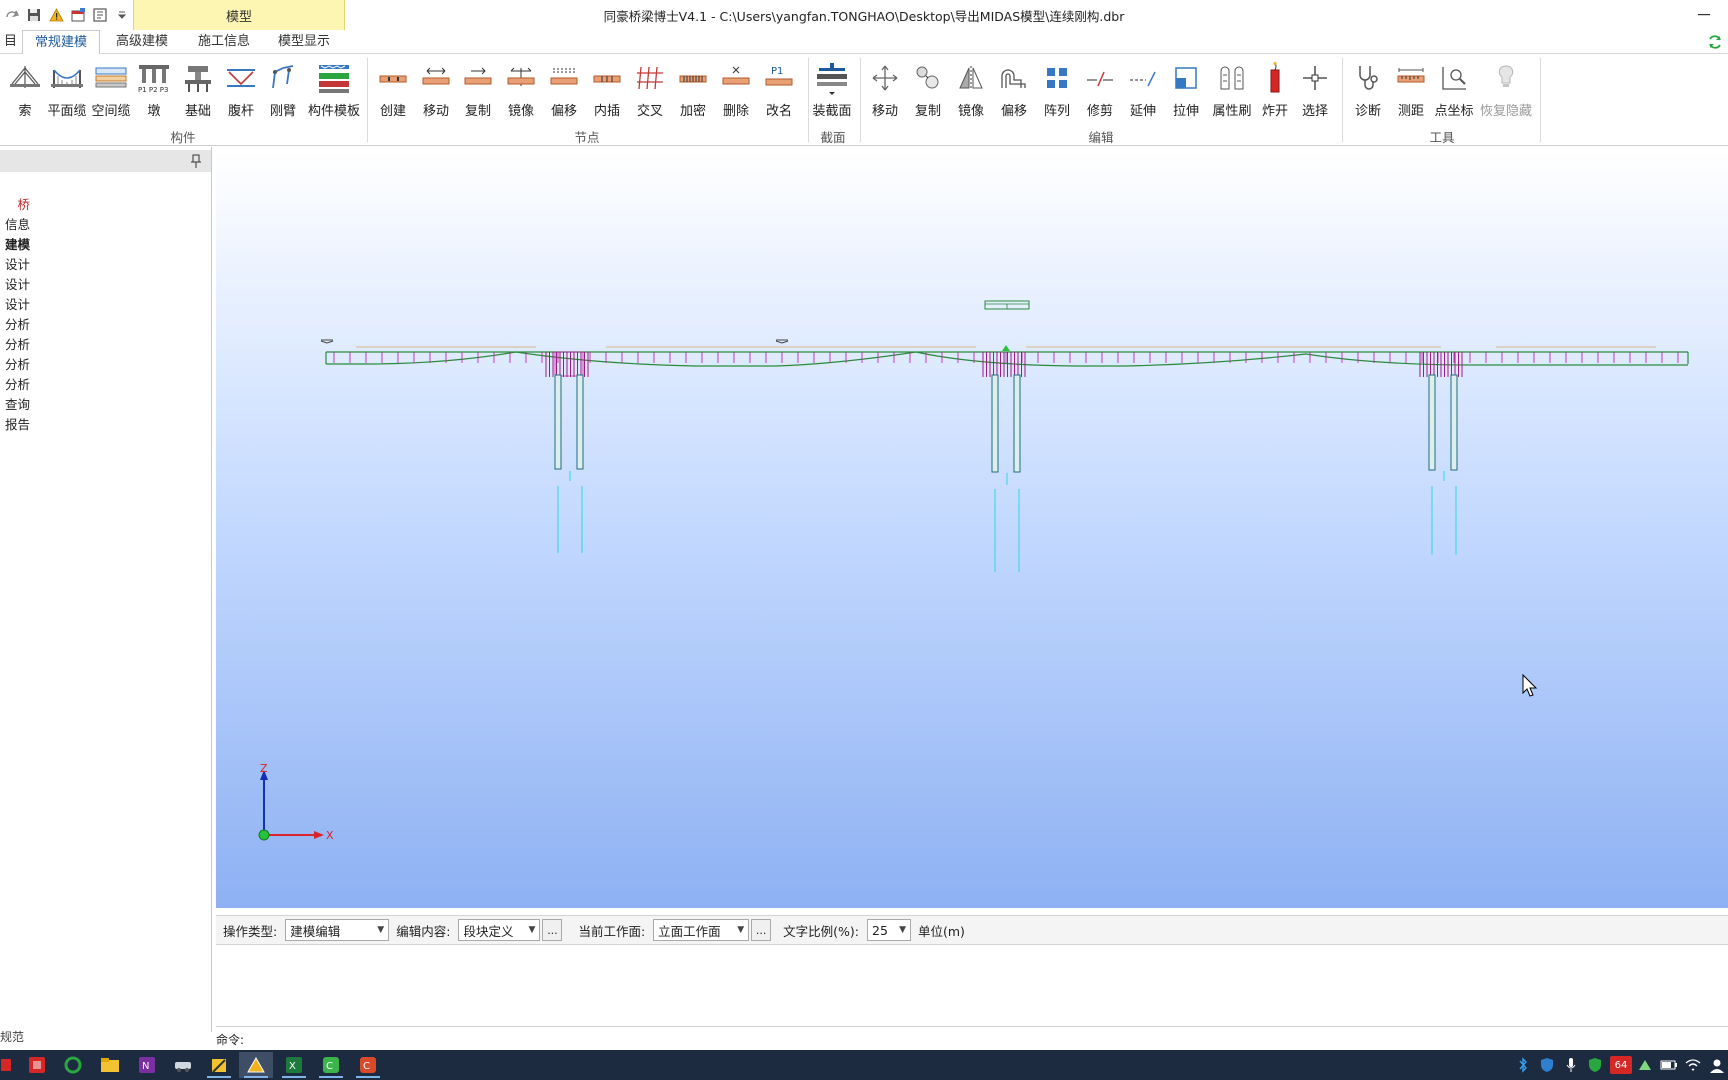 This screenshot has width=1728, height=1080. What do you see at coordinates (1143, 90) in the screenshot?
I see `edit-extend-button: 延伸` at bounding box center [1143, 90].